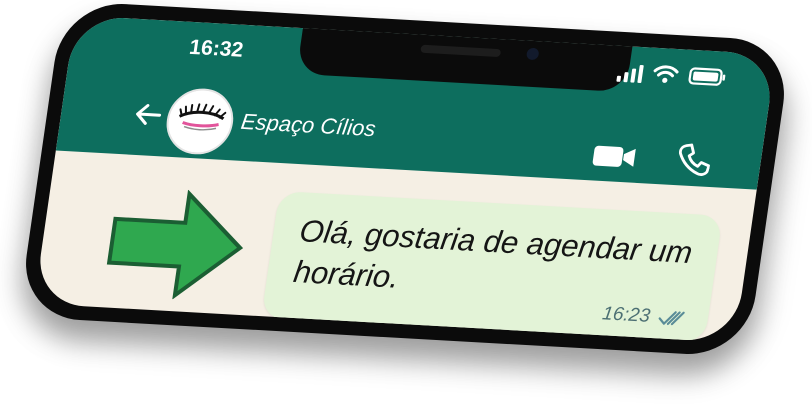  What do you see at coordinates (707, 77) in the screenshot?
I see `battery-icon` at bounding box center [707, 77].